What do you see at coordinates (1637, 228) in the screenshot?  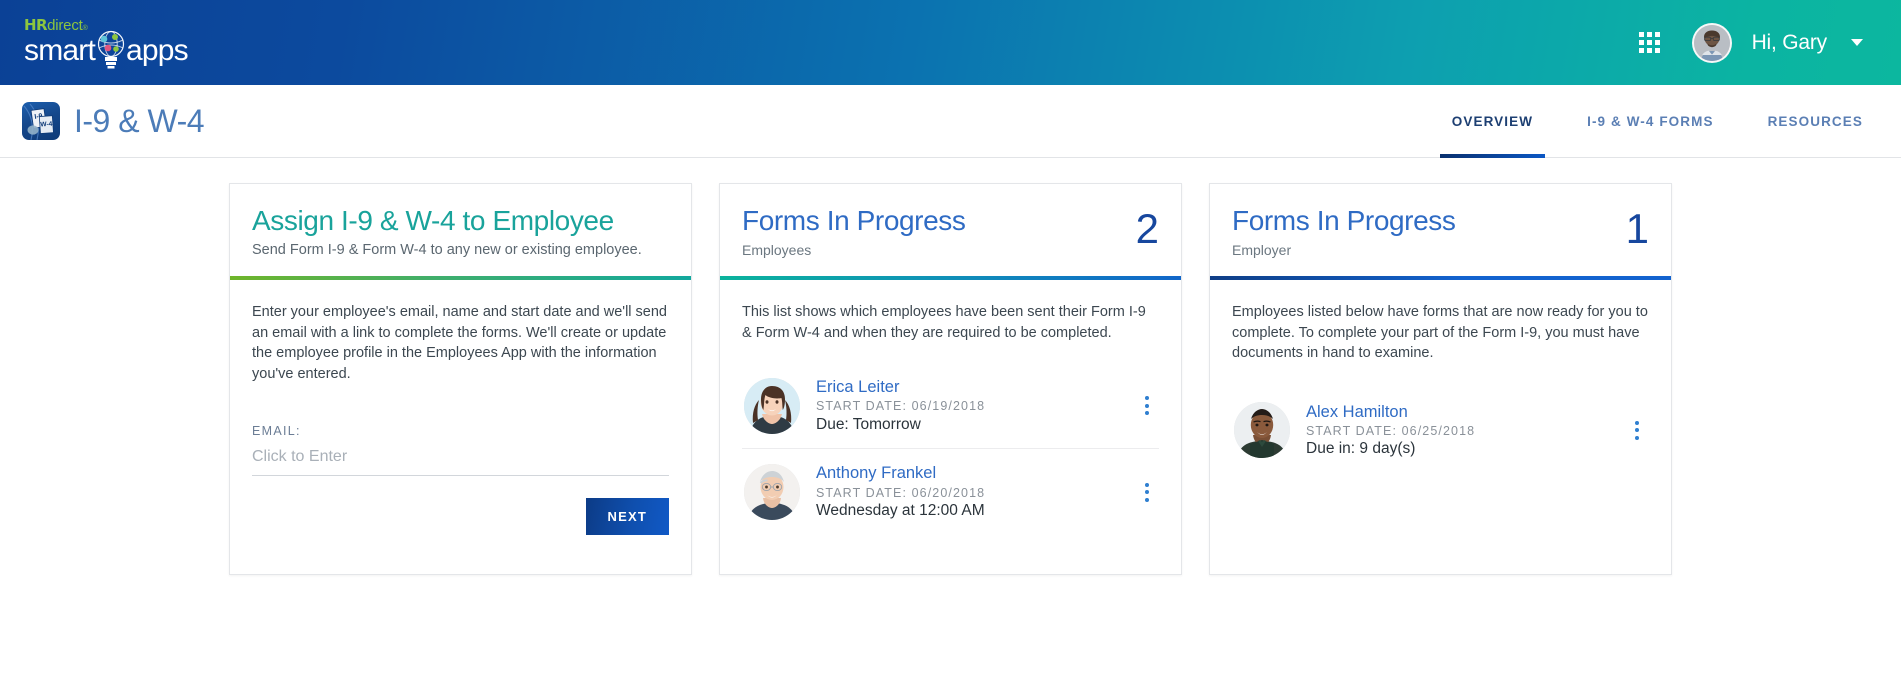 I see `employer-card-count: 1` at bounding box center [1637, 228].